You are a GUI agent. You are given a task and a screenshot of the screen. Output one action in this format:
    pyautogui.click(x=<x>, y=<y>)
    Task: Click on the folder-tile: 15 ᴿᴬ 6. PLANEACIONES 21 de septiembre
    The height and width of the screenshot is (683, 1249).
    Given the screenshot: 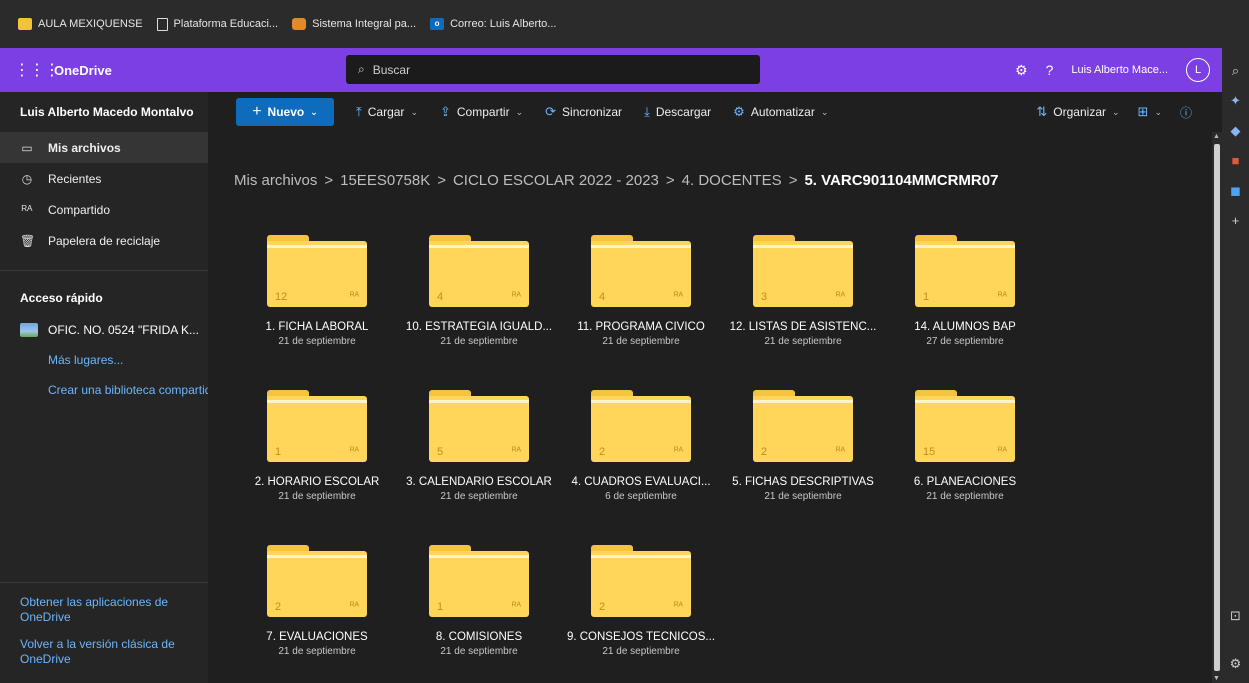 What is the action you would take?
    pyautogui.click(x=965, y=446)
    